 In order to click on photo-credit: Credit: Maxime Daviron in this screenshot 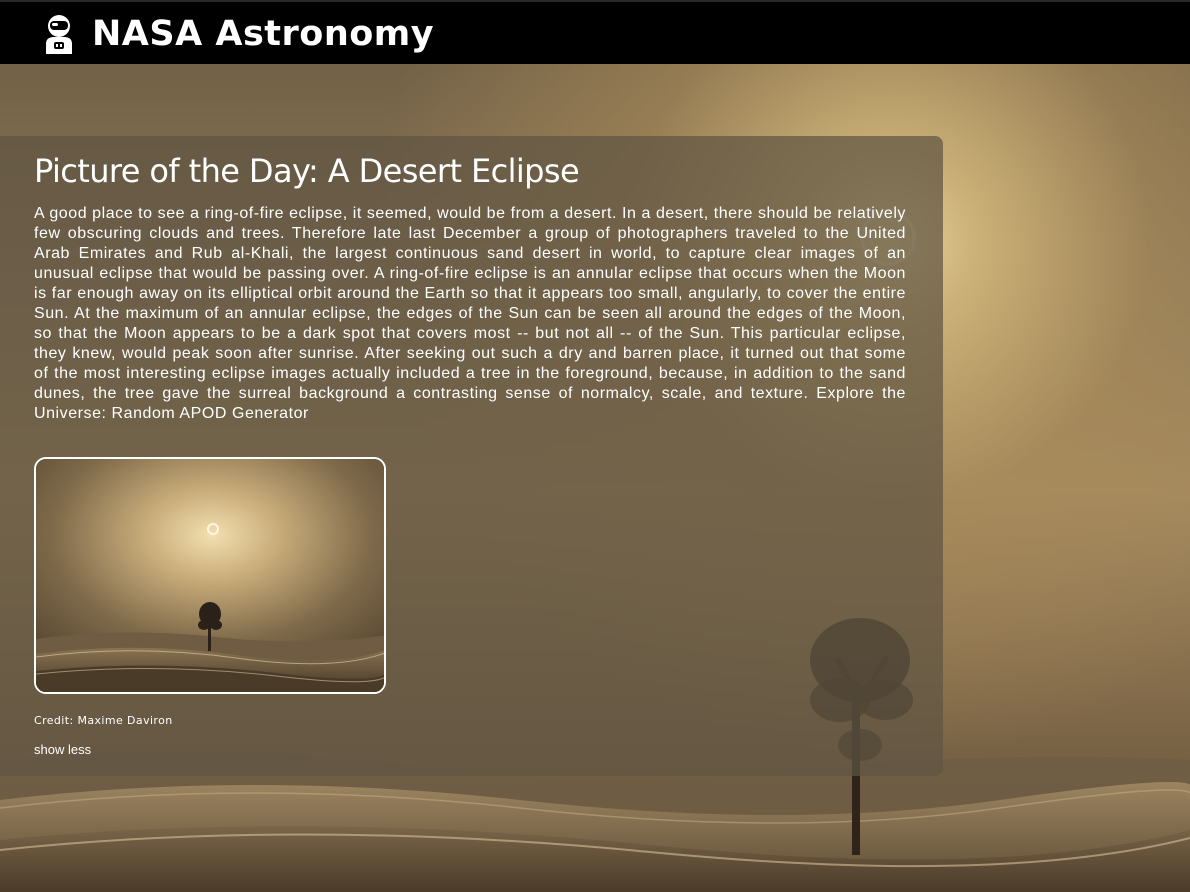, I will do `click(103, 720)`.